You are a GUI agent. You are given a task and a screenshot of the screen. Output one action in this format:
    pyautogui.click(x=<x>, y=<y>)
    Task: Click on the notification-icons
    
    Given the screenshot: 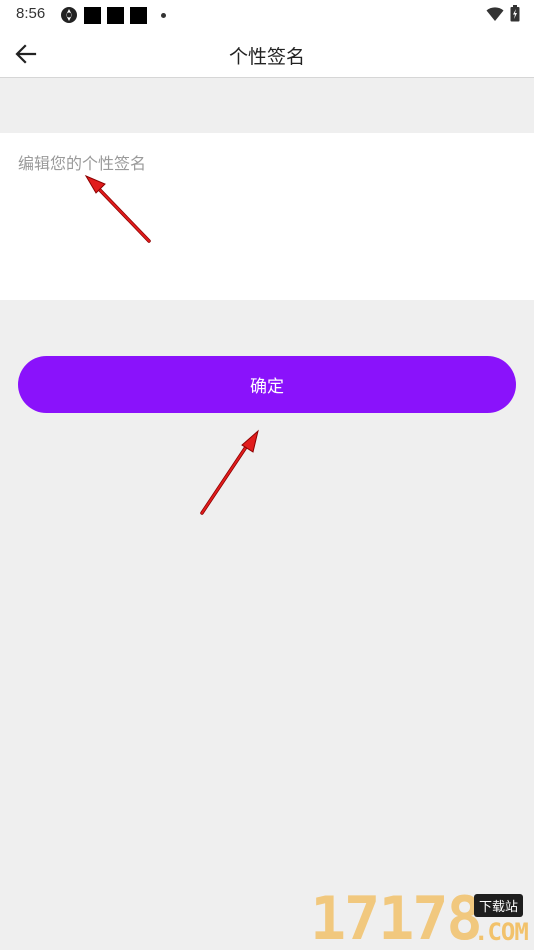 What is the action you would take?
    pyautogui.click(x=113, y=15)
    